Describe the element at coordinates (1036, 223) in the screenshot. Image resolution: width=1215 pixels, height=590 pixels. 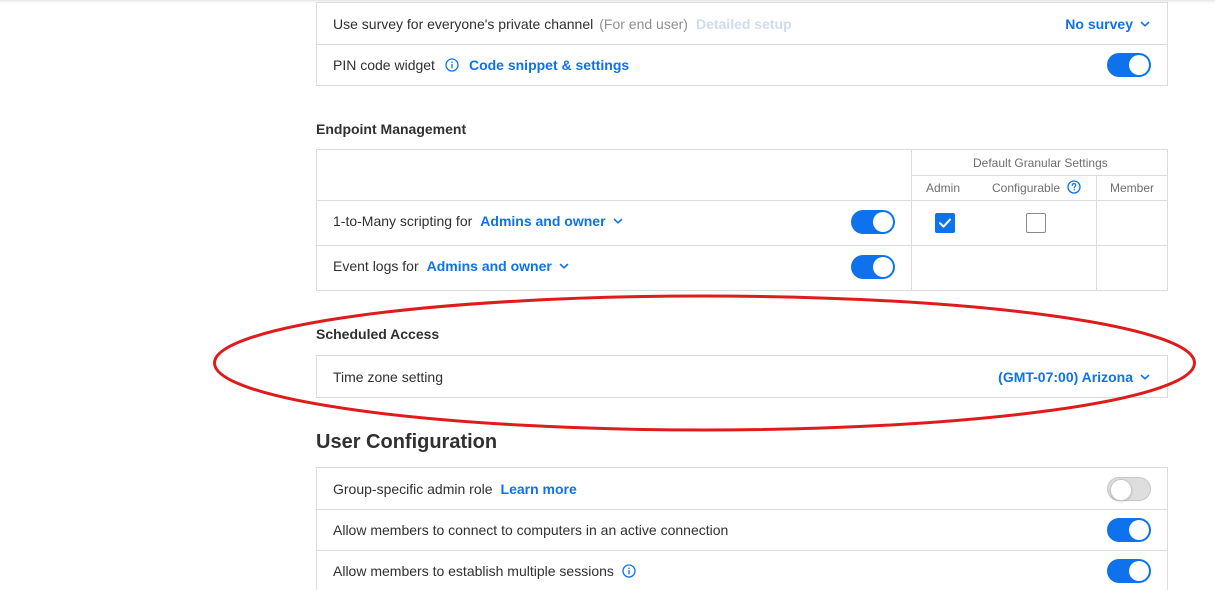
I see `scripting-configurable-checkbox` at that location.